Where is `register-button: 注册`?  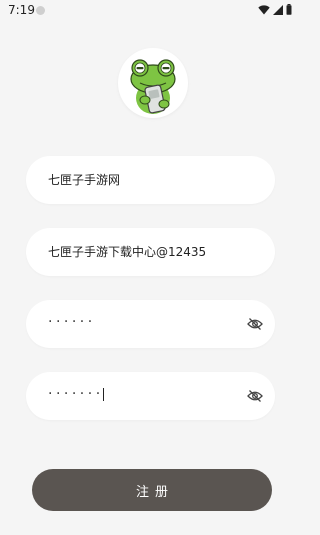 register-button: 注册 is located at coordinates (152, 490).